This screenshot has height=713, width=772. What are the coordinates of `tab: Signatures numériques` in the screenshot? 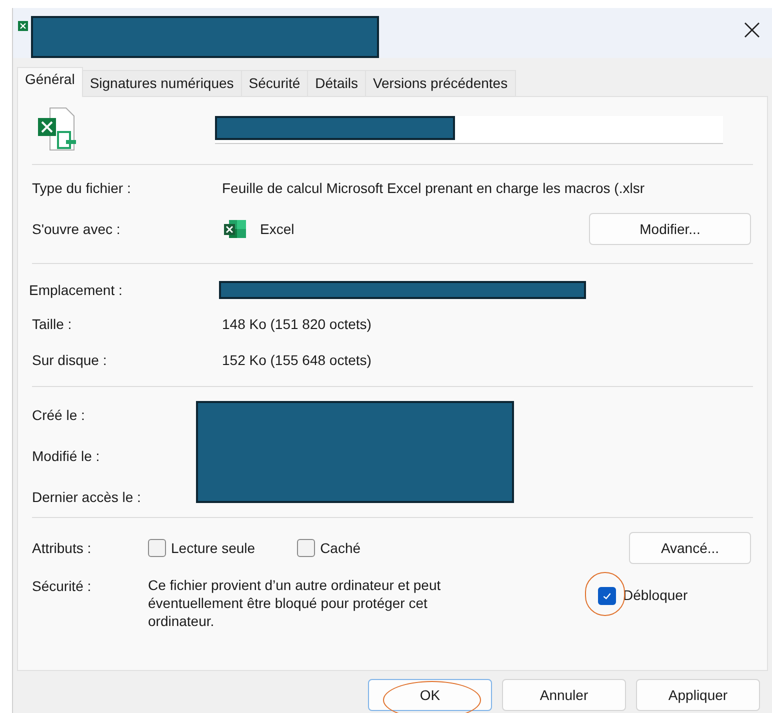 It's located at (162, 83).